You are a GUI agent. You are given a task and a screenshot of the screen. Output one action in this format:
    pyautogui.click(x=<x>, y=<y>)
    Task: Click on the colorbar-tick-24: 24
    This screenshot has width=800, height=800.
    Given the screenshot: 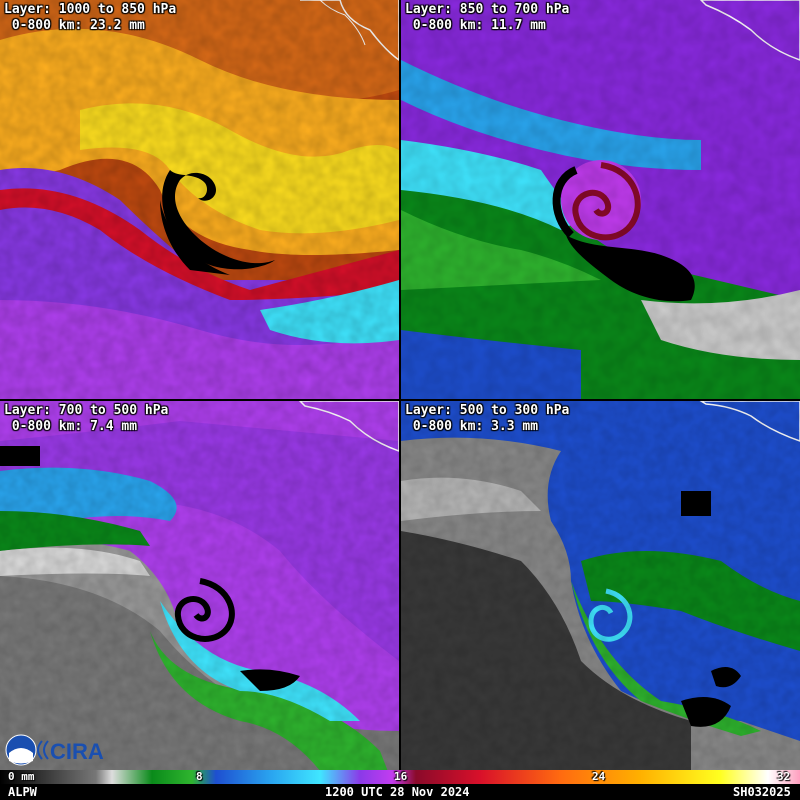 What is the action you would take?
    pyautogui.click(x=599, y=776)
    